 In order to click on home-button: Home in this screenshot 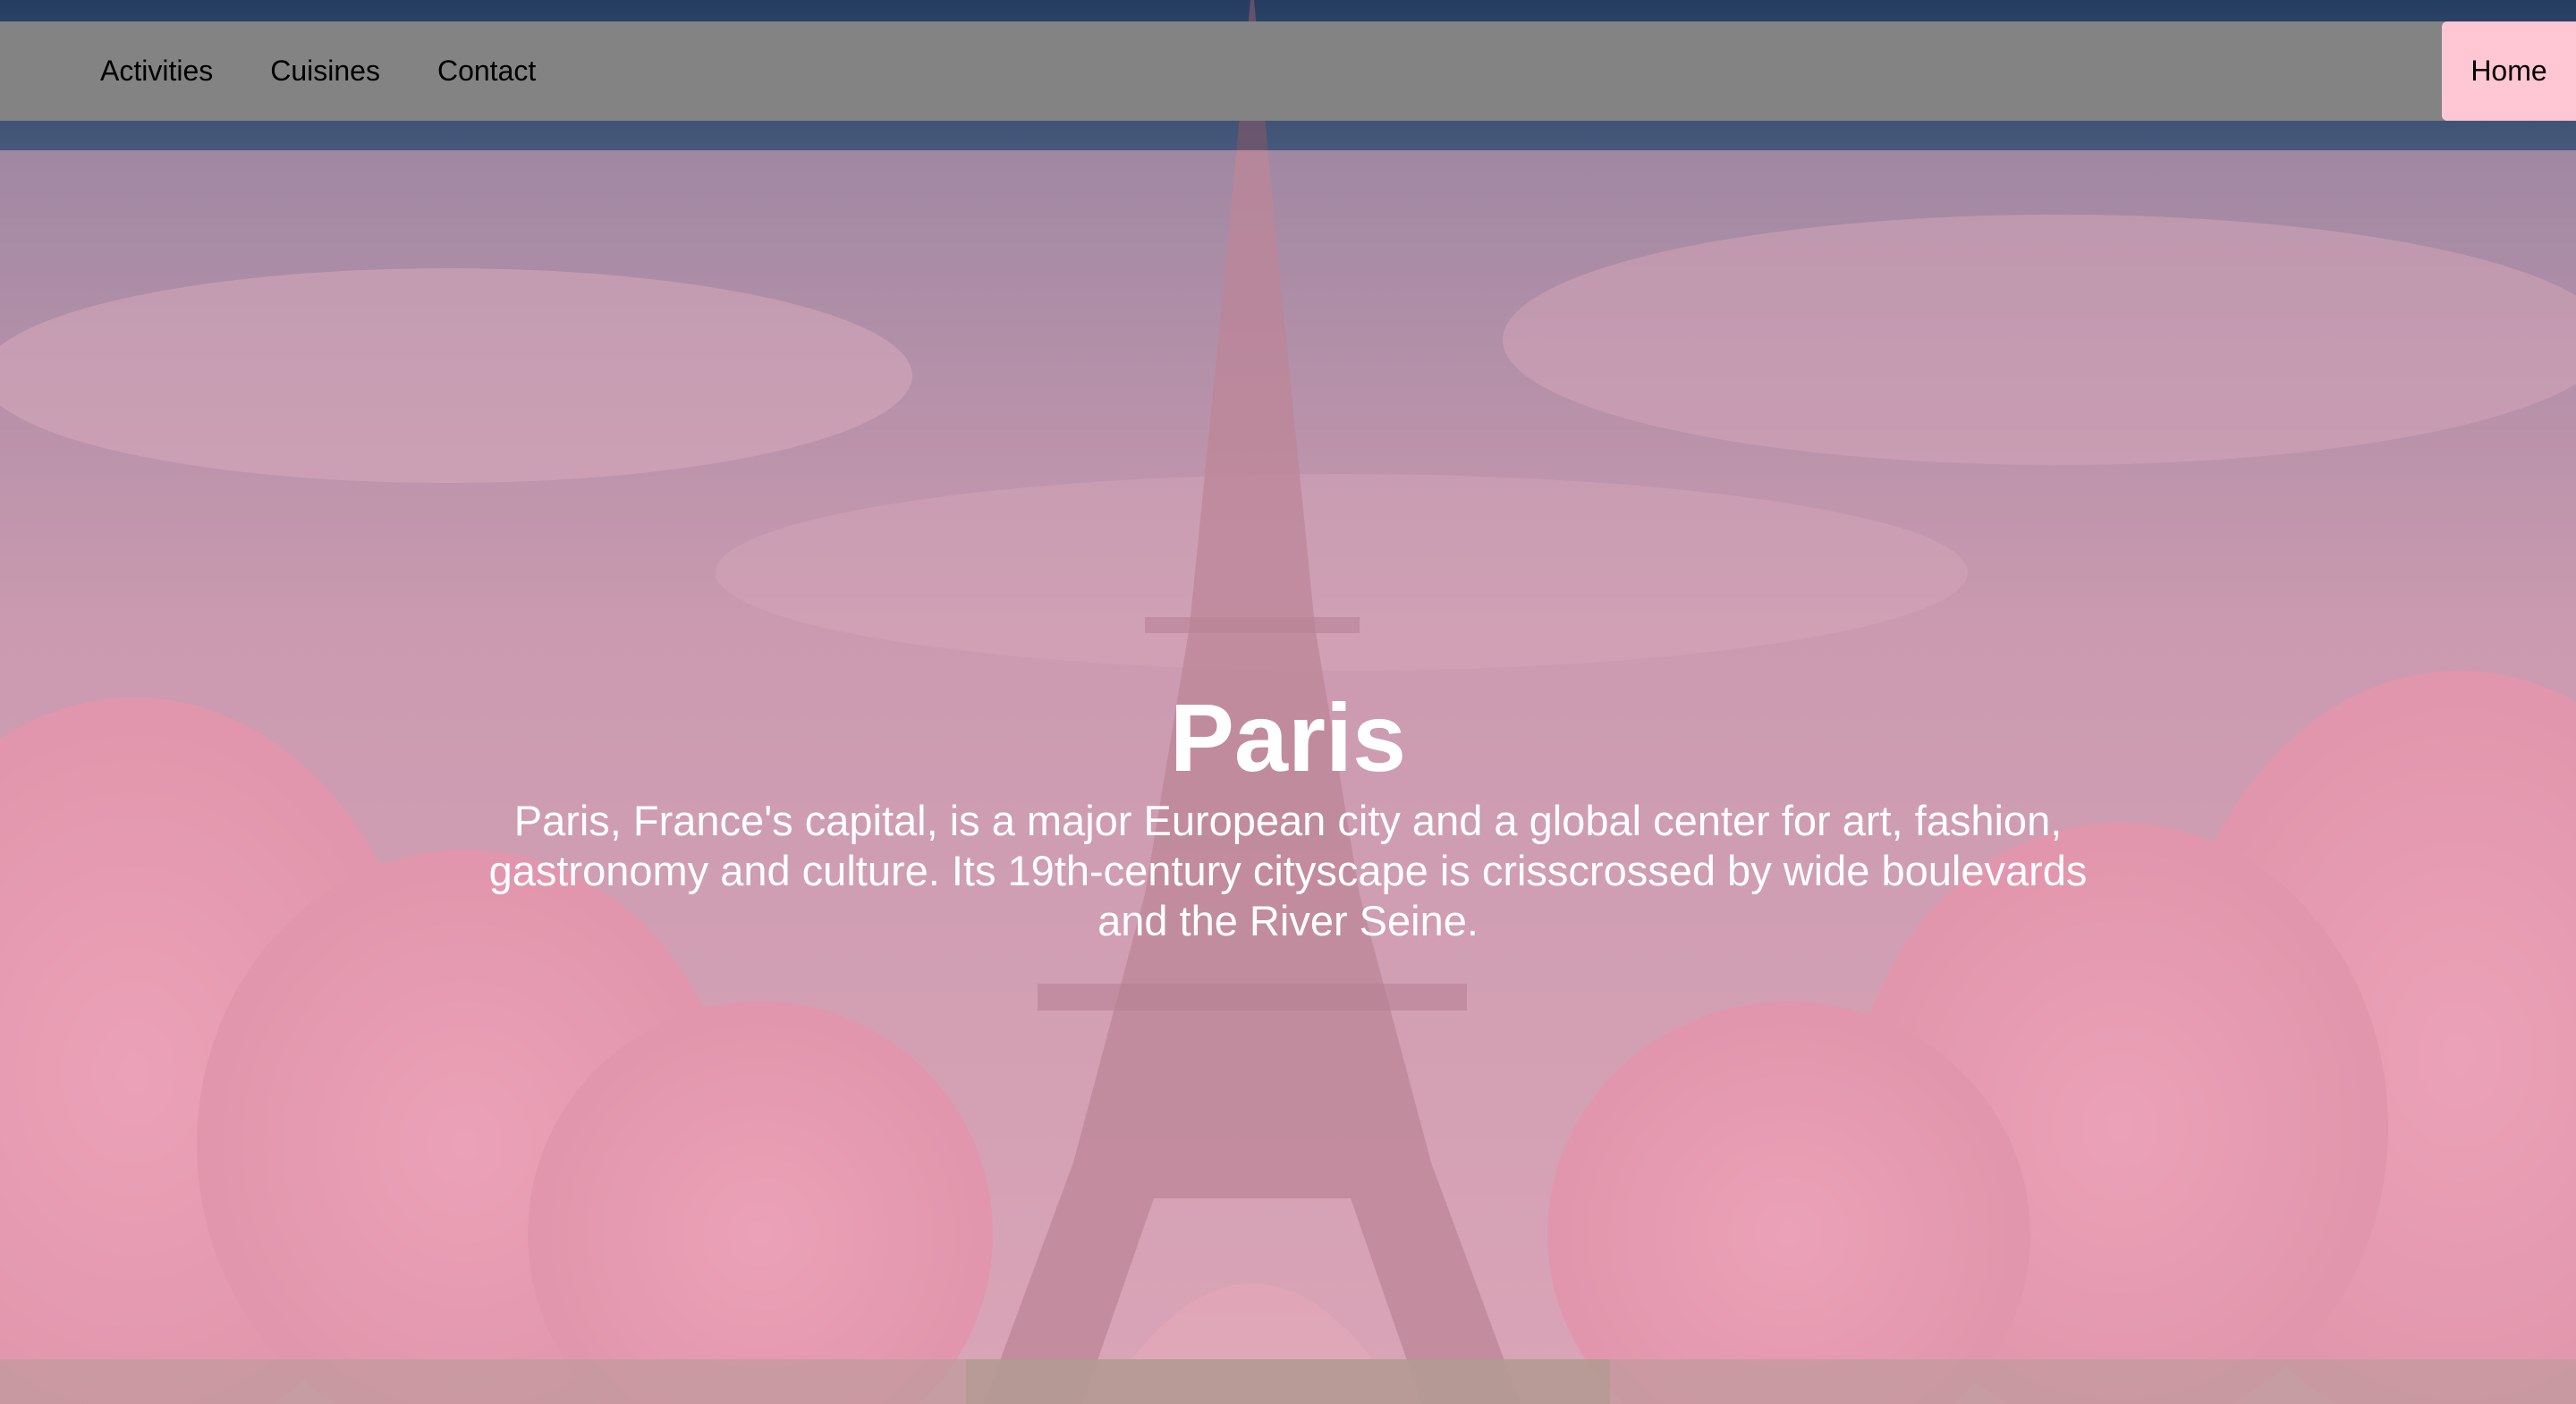, I will do `click(2509, 71)`.